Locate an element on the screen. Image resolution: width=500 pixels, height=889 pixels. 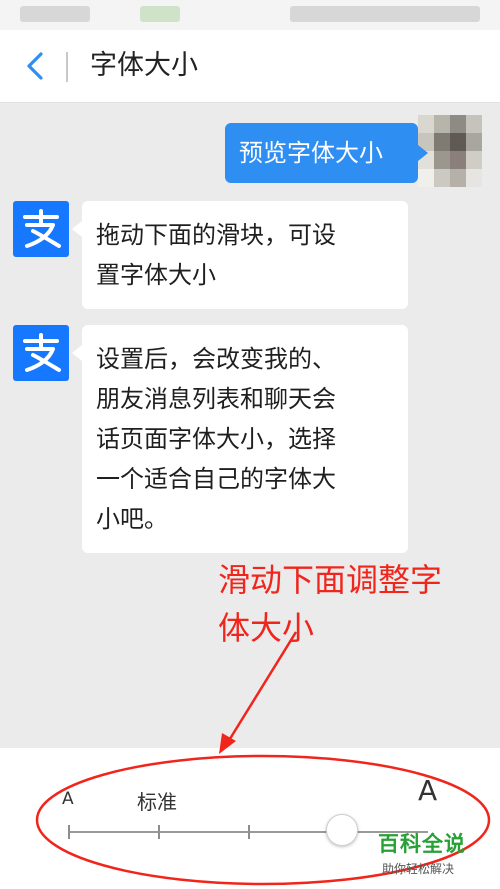
annotation-arrow is located at coordinates (258, 692).